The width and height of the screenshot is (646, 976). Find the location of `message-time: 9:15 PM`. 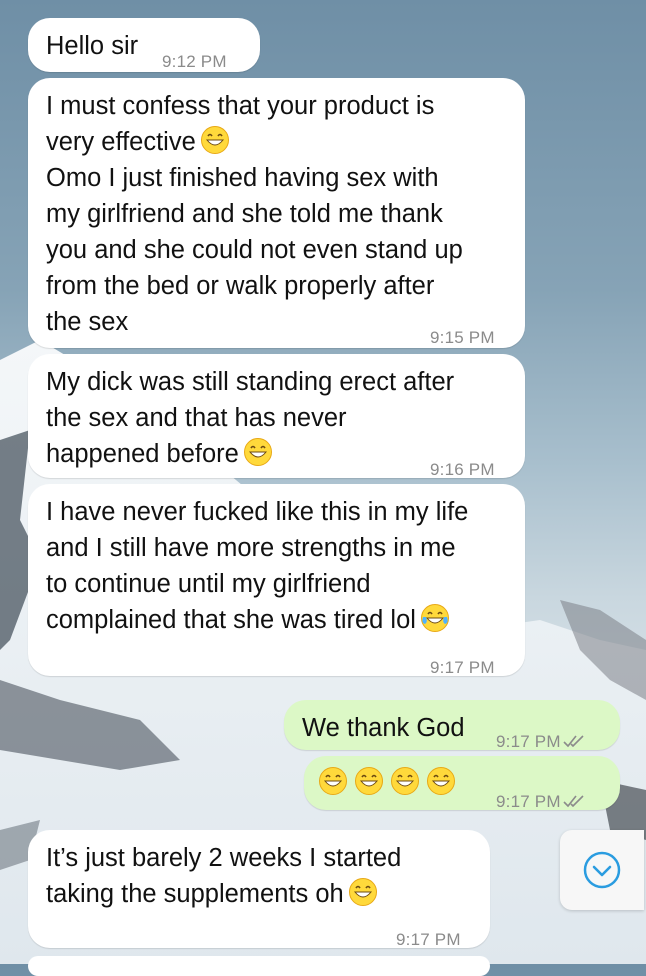

message-time: 9:15 PM is located at coordinates (462, 337).